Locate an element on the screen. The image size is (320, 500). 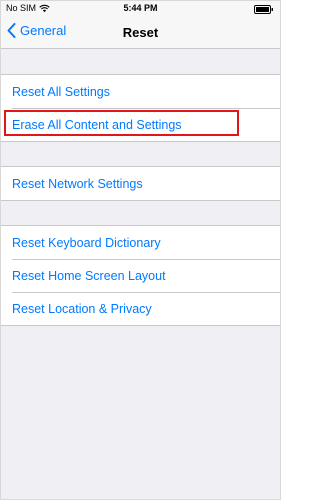
settings-group-2: Reset Network Settings is located at coordinates (140, 183).